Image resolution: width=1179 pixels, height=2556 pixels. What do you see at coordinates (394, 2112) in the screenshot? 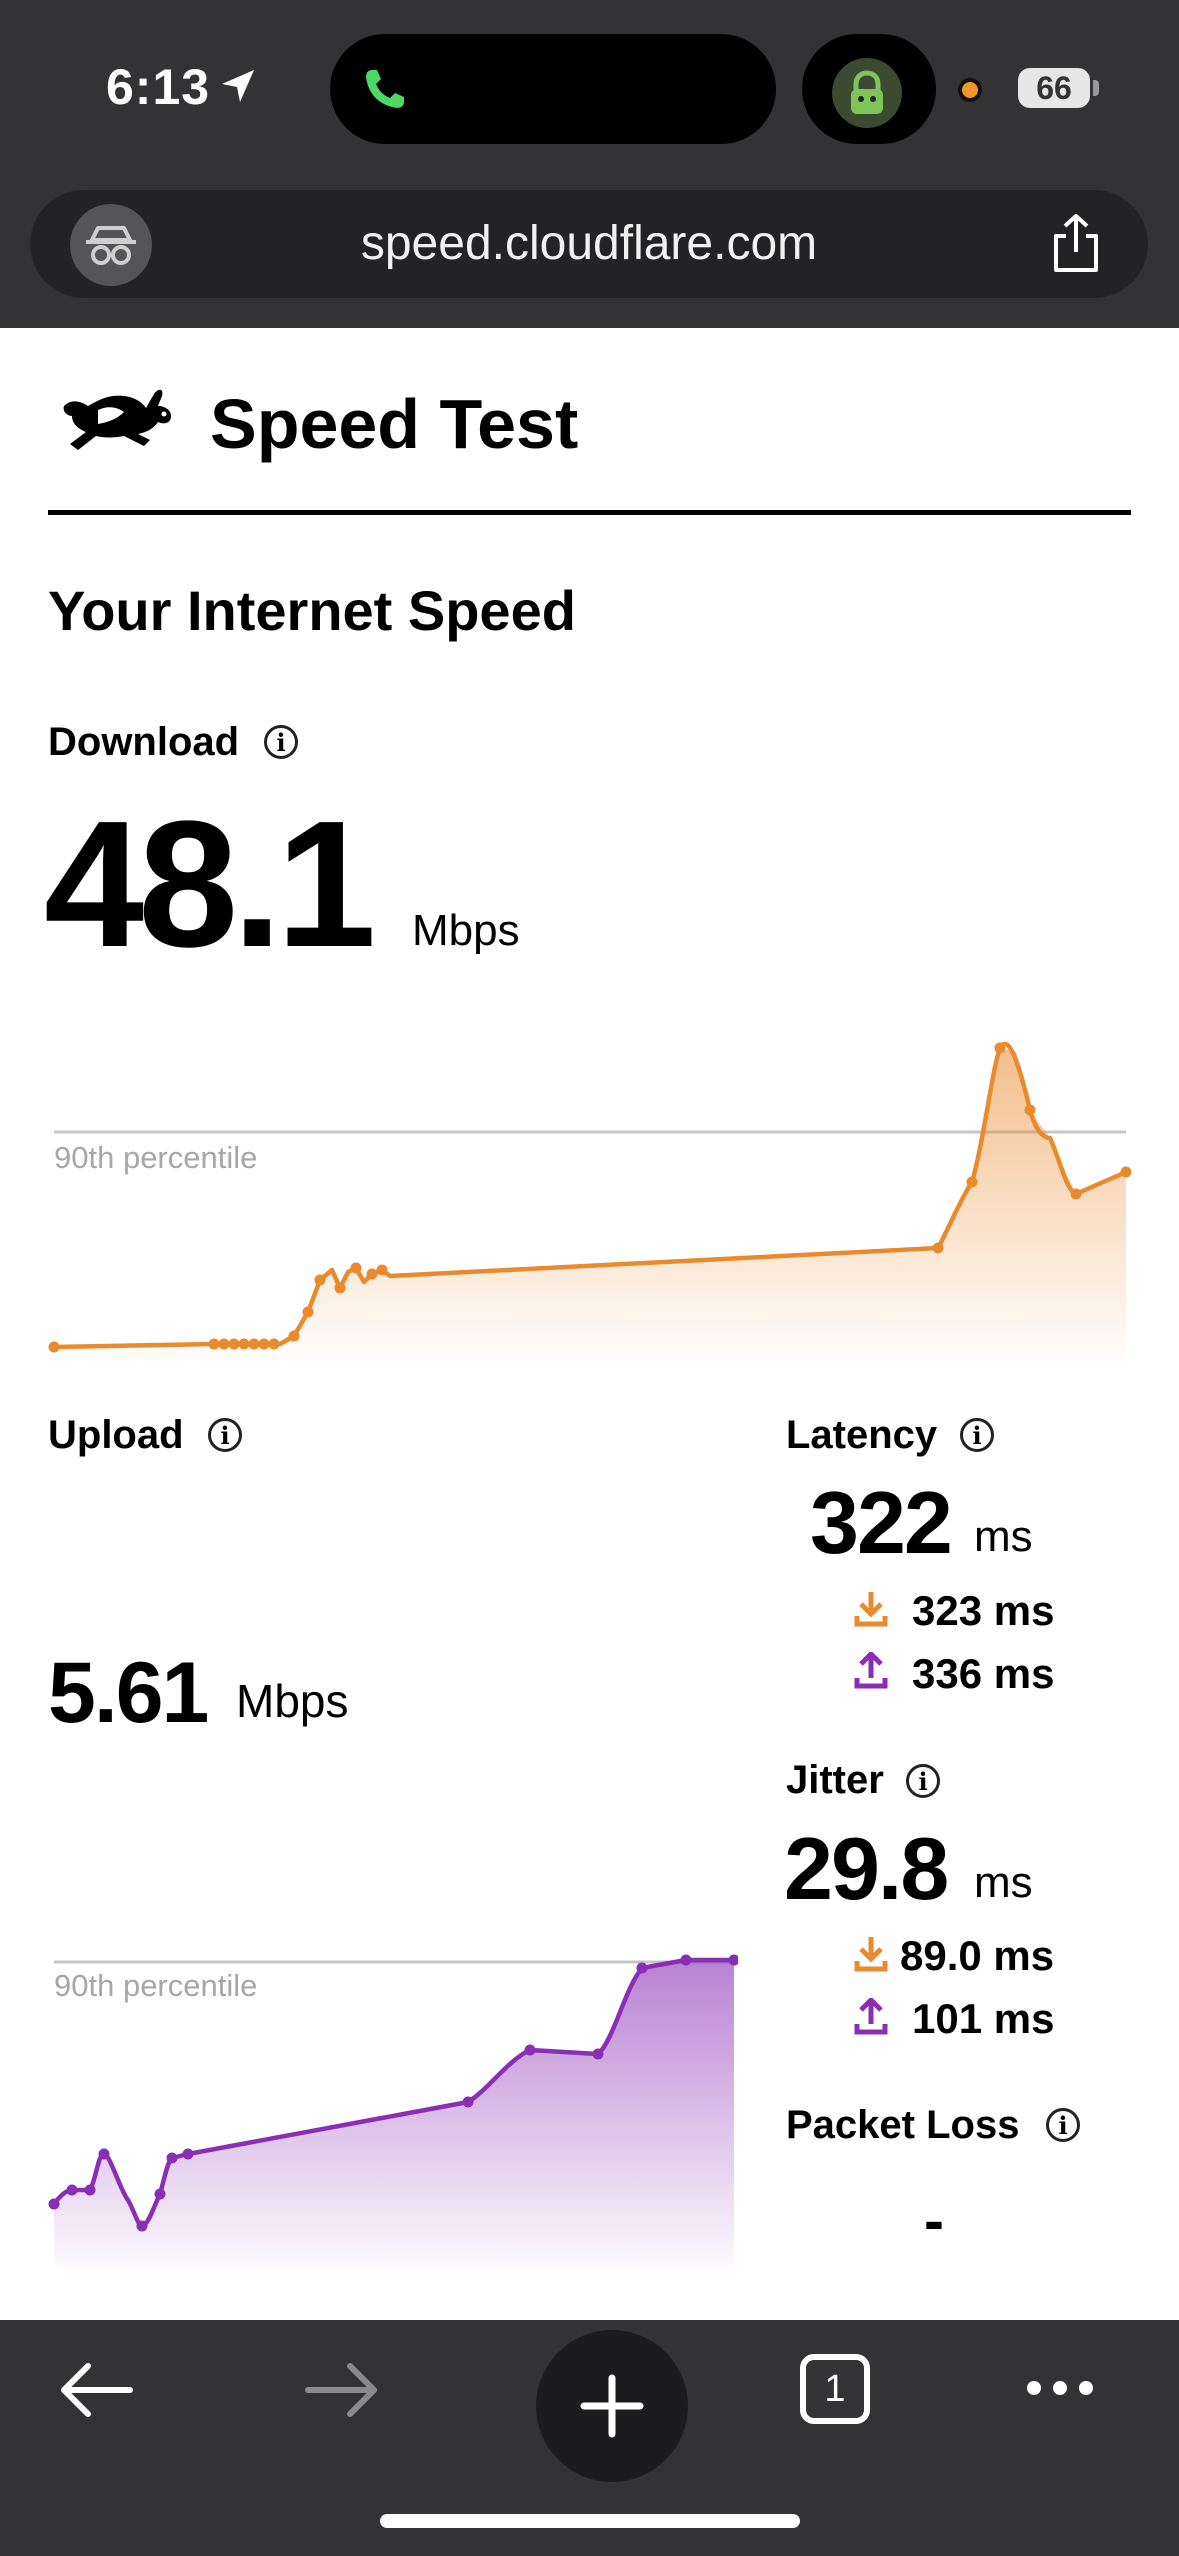
I see `upload-area` at bounding box center [394, 2112].